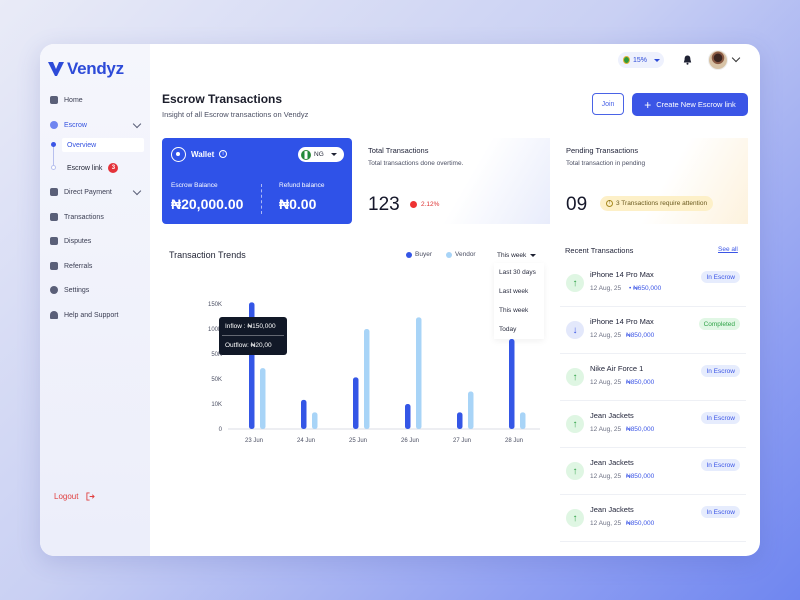  What do you see at coordinates (728, 249) in the screenshot?
I see `see-all-link: See all` at bounding box center [728, 249].